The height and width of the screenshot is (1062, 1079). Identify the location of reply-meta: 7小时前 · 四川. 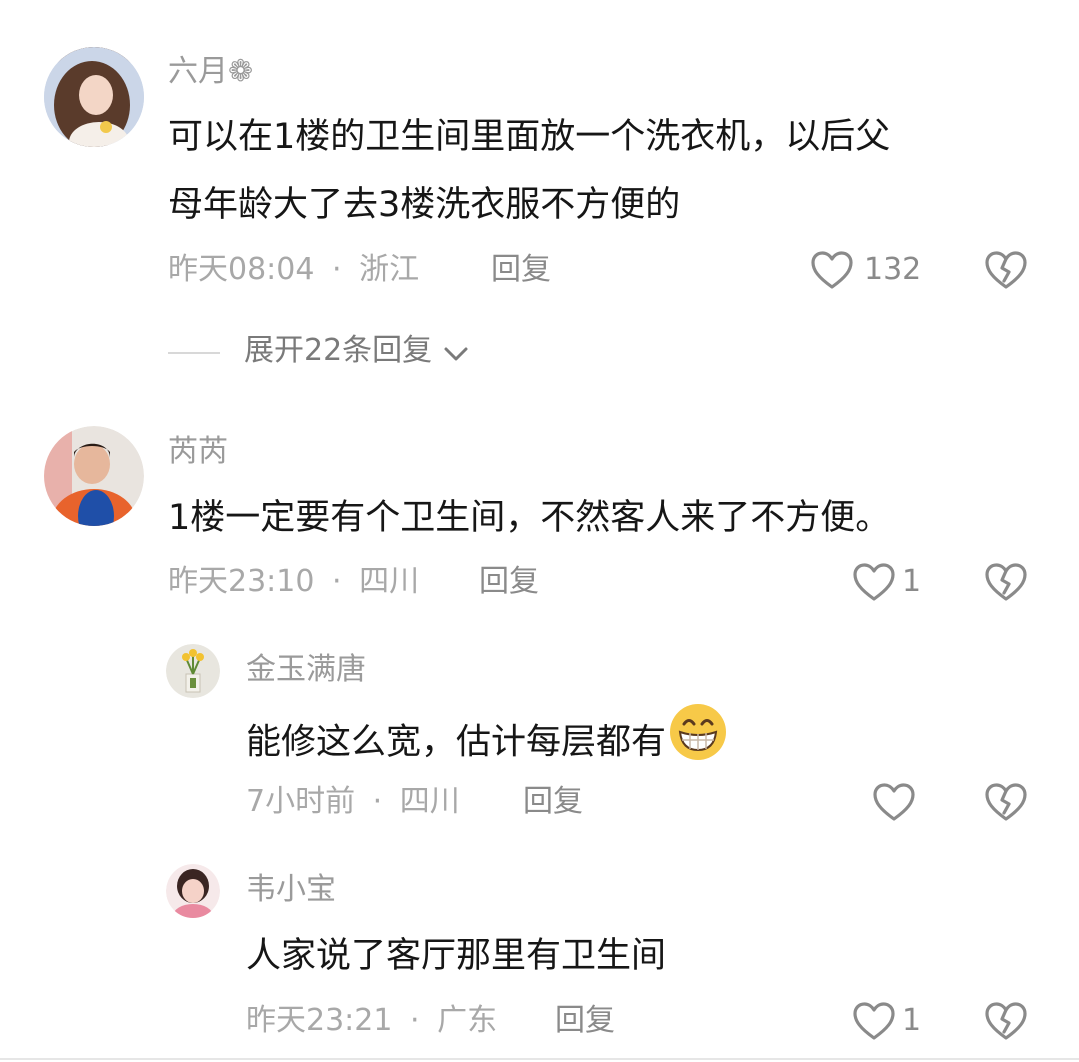
(353, 802).